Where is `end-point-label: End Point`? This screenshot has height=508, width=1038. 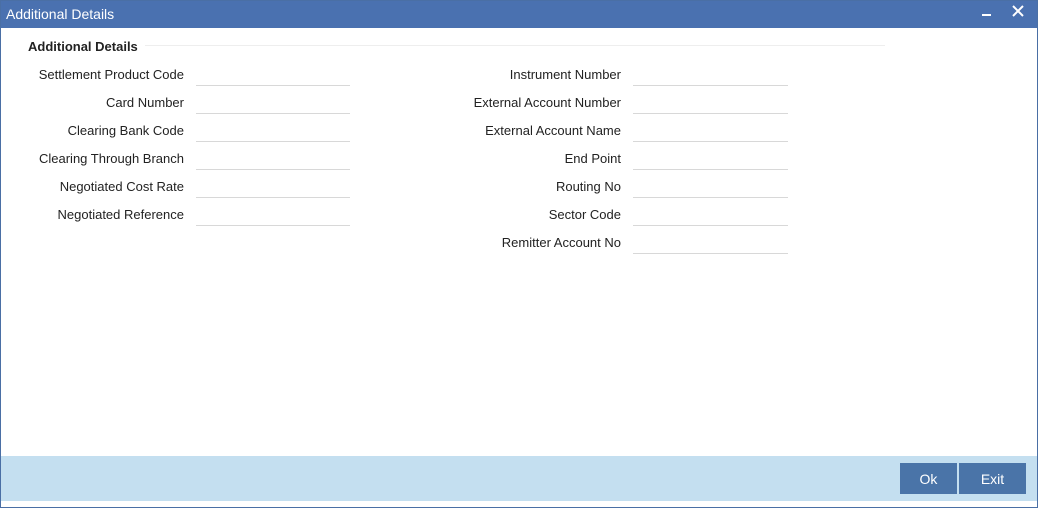
end-point-label: End Point is located at coordinates (592, 158).